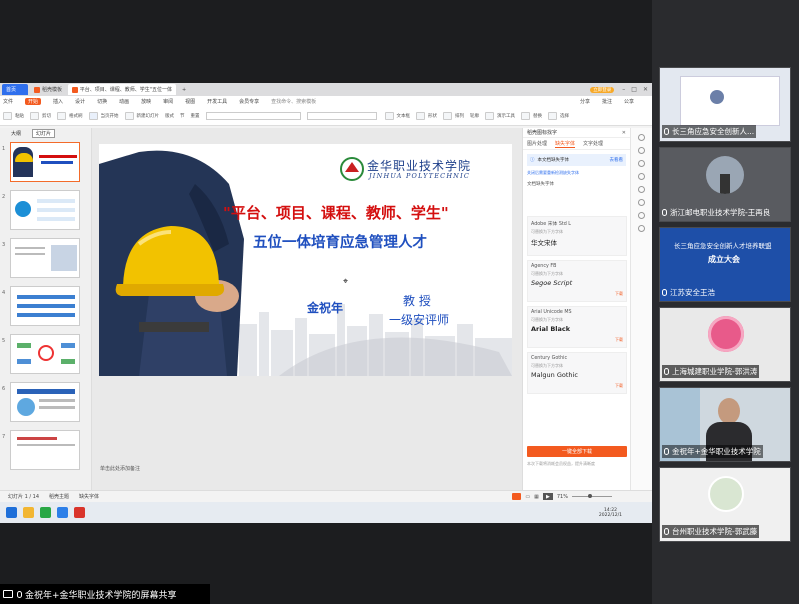 The width and height of the screenshot is (799, 604). What do you see at coordinates (592, 496) in the screenshot?
I see `zoom-slider` at bounding box center [592, 496].